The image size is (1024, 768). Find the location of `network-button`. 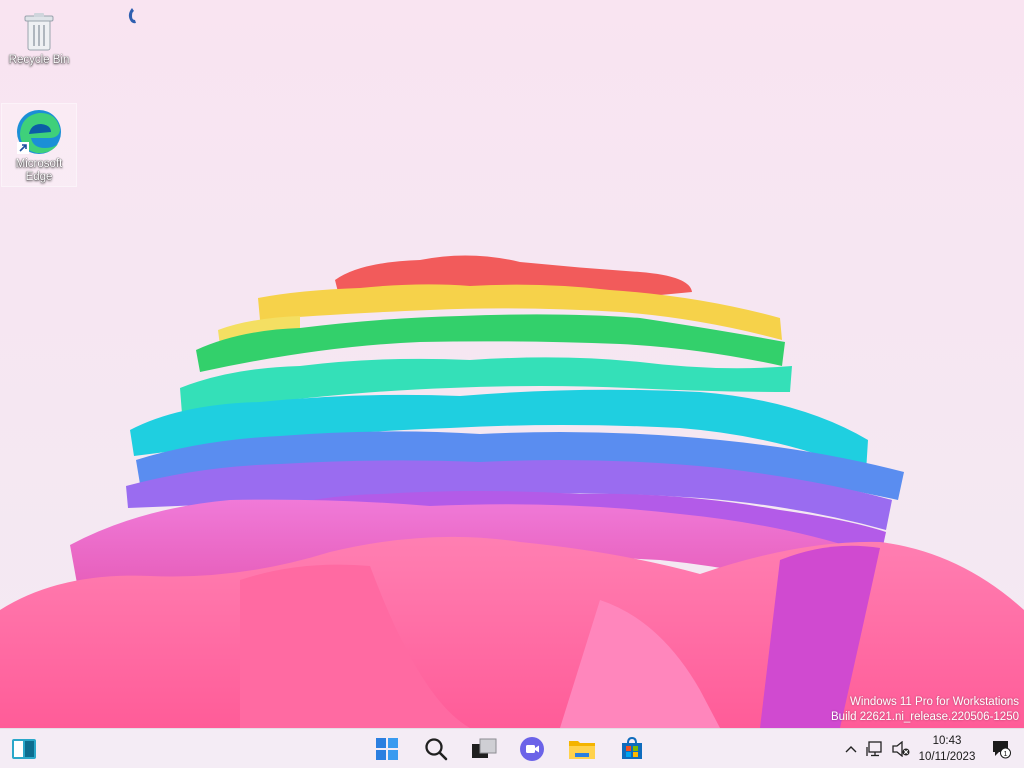

network-button is located at coordinates (875, 748).